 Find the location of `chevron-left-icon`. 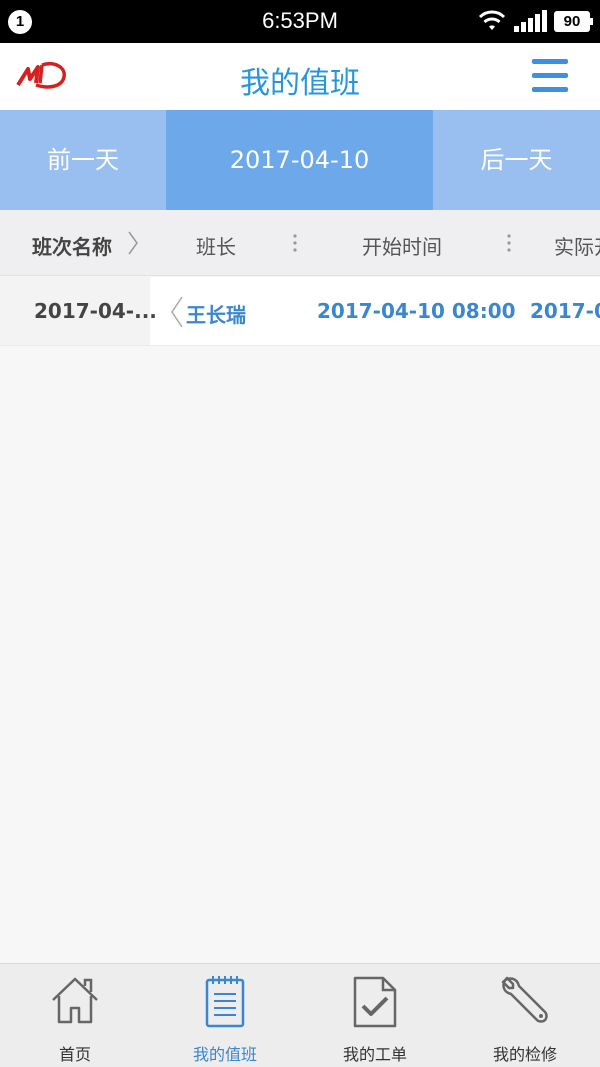

chevron-left-icon is located at coordinates (177, 312).